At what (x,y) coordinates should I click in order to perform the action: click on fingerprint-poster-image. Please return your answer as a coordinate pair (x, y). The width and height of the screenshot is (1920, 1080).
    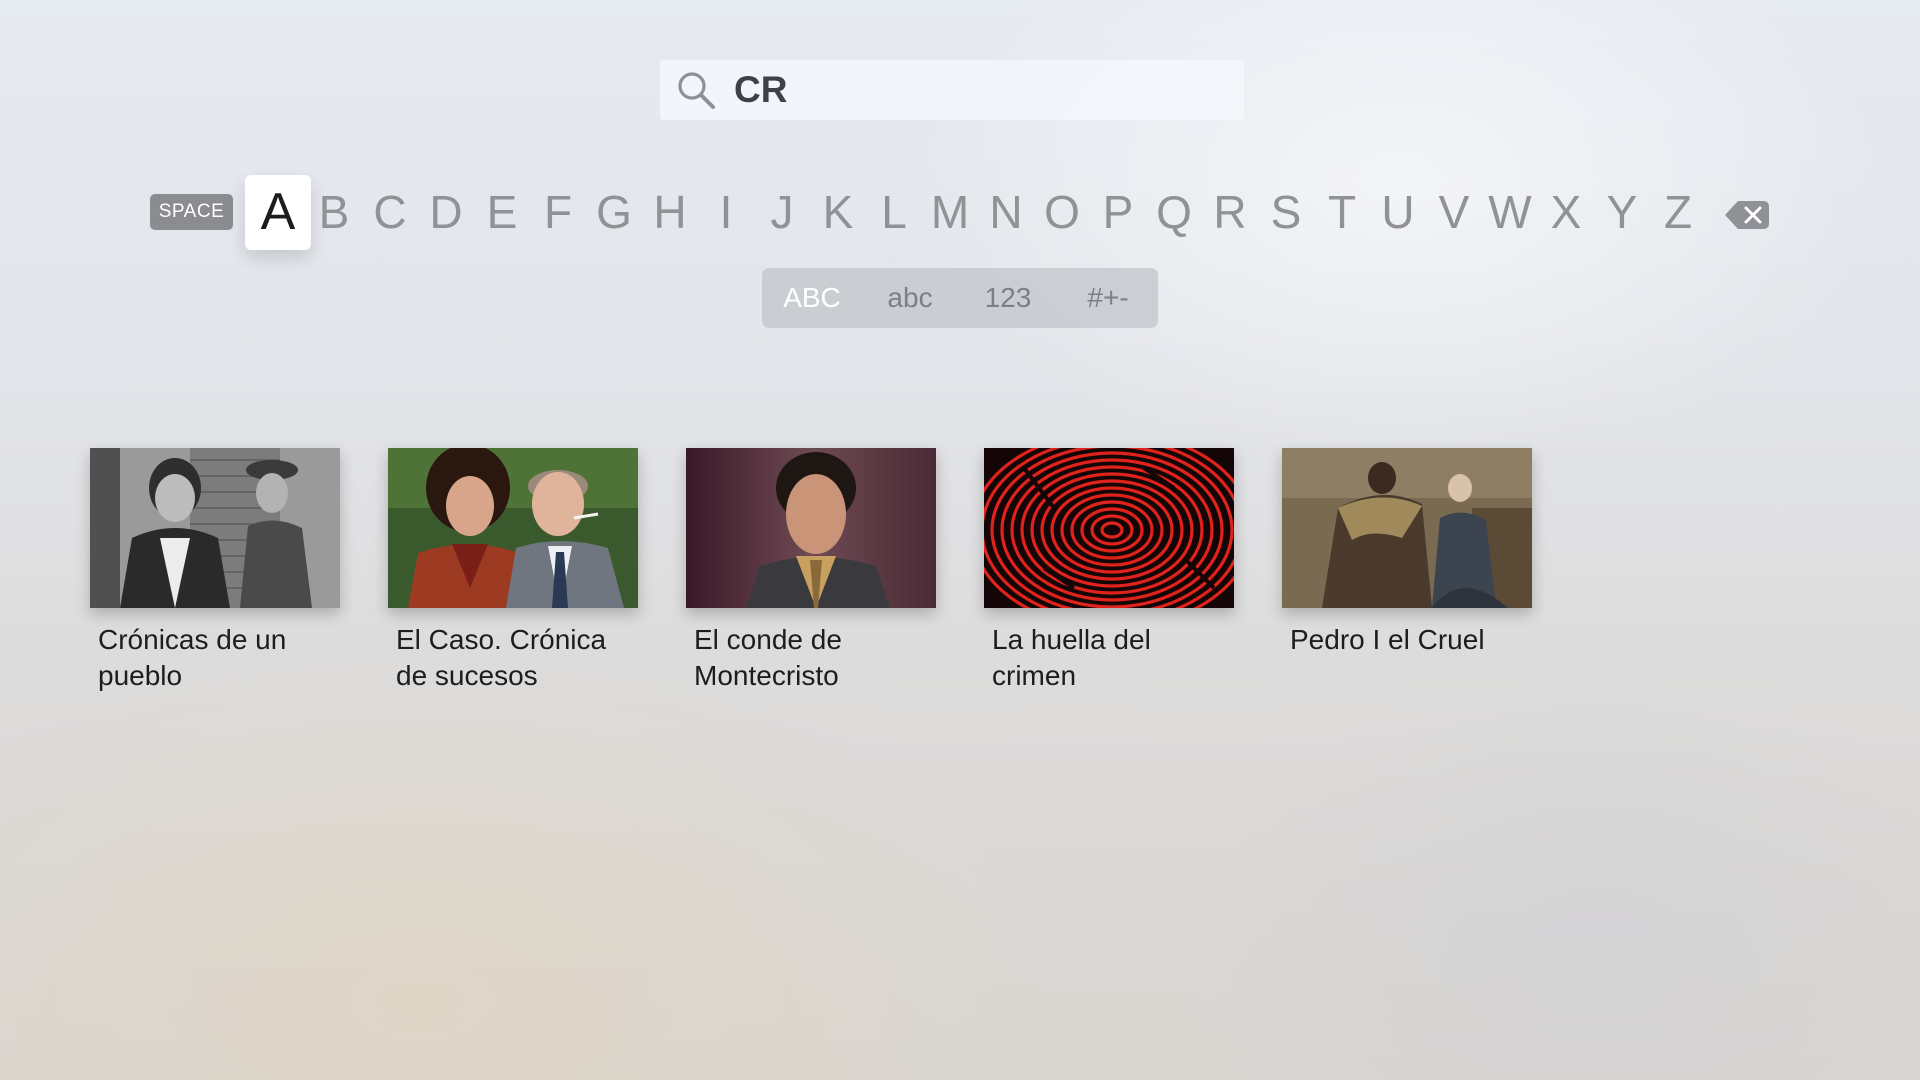
    Looking at the image, I should click on (1109, 528).